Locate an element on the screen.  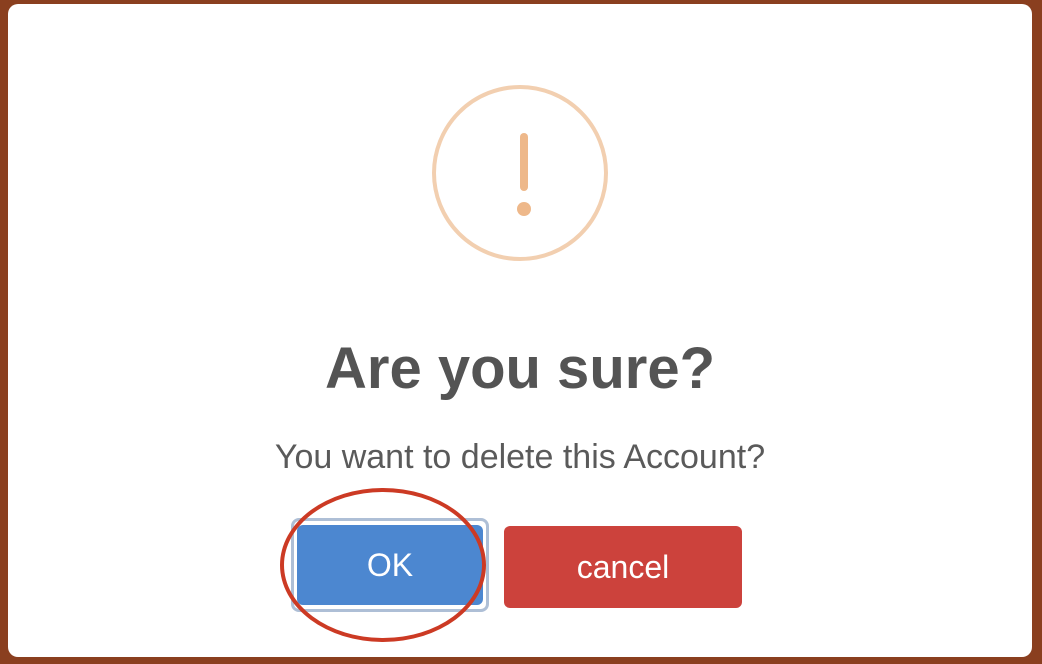
exclamation-dot is located at coordinates (524, 209).